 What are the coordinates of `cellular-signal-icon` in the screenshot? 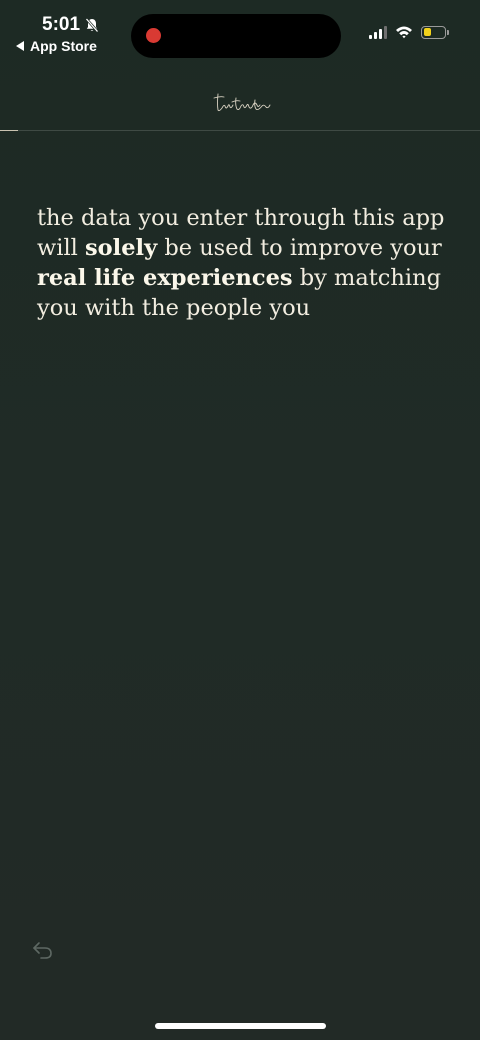 It's located at (378, 32).